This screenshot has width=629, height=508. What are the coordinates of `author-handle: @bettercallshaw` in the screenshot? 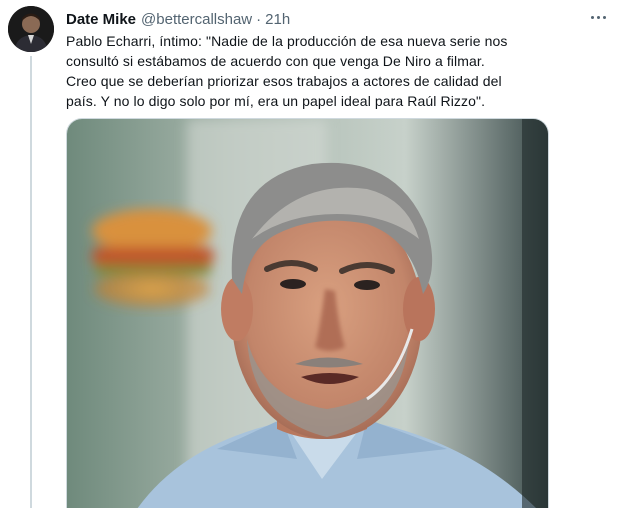 It's located at (196, 19).